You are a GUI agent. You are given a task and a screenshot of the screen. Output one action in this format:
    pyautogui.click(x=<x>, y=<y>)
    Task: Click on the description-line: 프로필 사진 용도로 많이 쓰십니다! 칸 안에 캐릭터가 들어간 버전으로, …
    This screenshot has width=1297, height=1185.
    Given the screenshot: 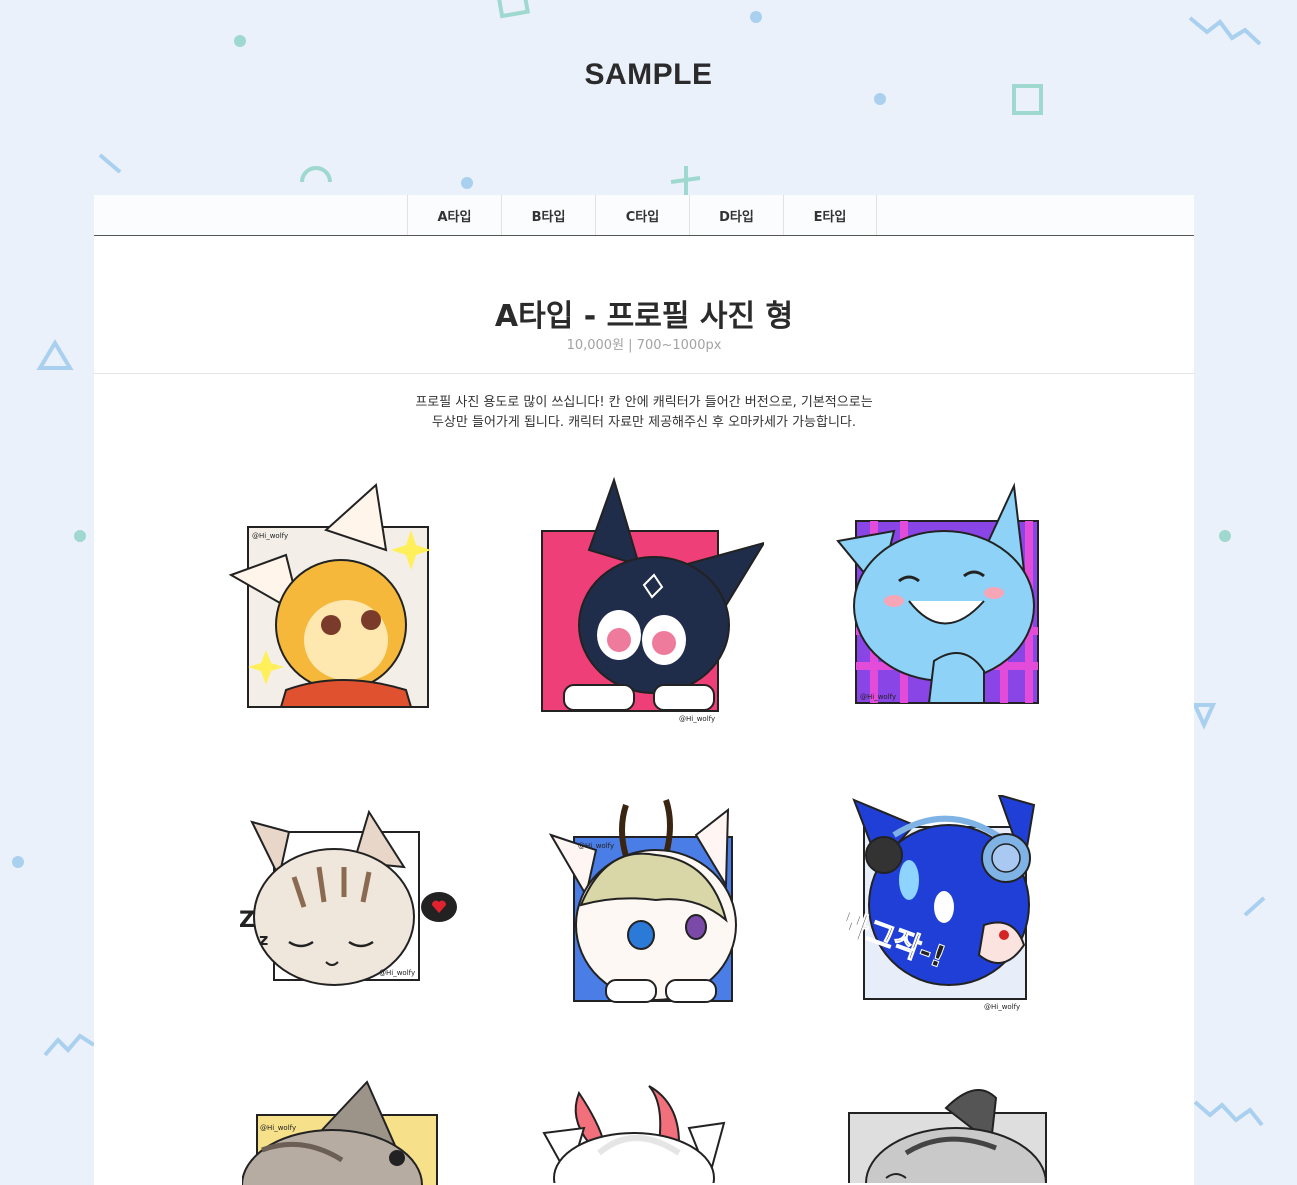 What is the action you would take?
    pyautogui.click(x=644, y=402)
    